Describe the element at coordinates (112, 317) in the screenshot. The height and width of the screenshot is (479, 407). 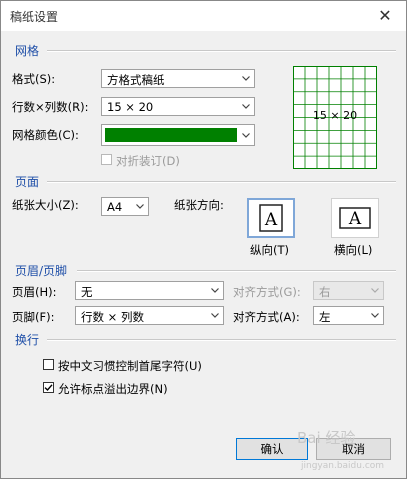
I see `footer-select-value: 行数 × 列数` at that location.